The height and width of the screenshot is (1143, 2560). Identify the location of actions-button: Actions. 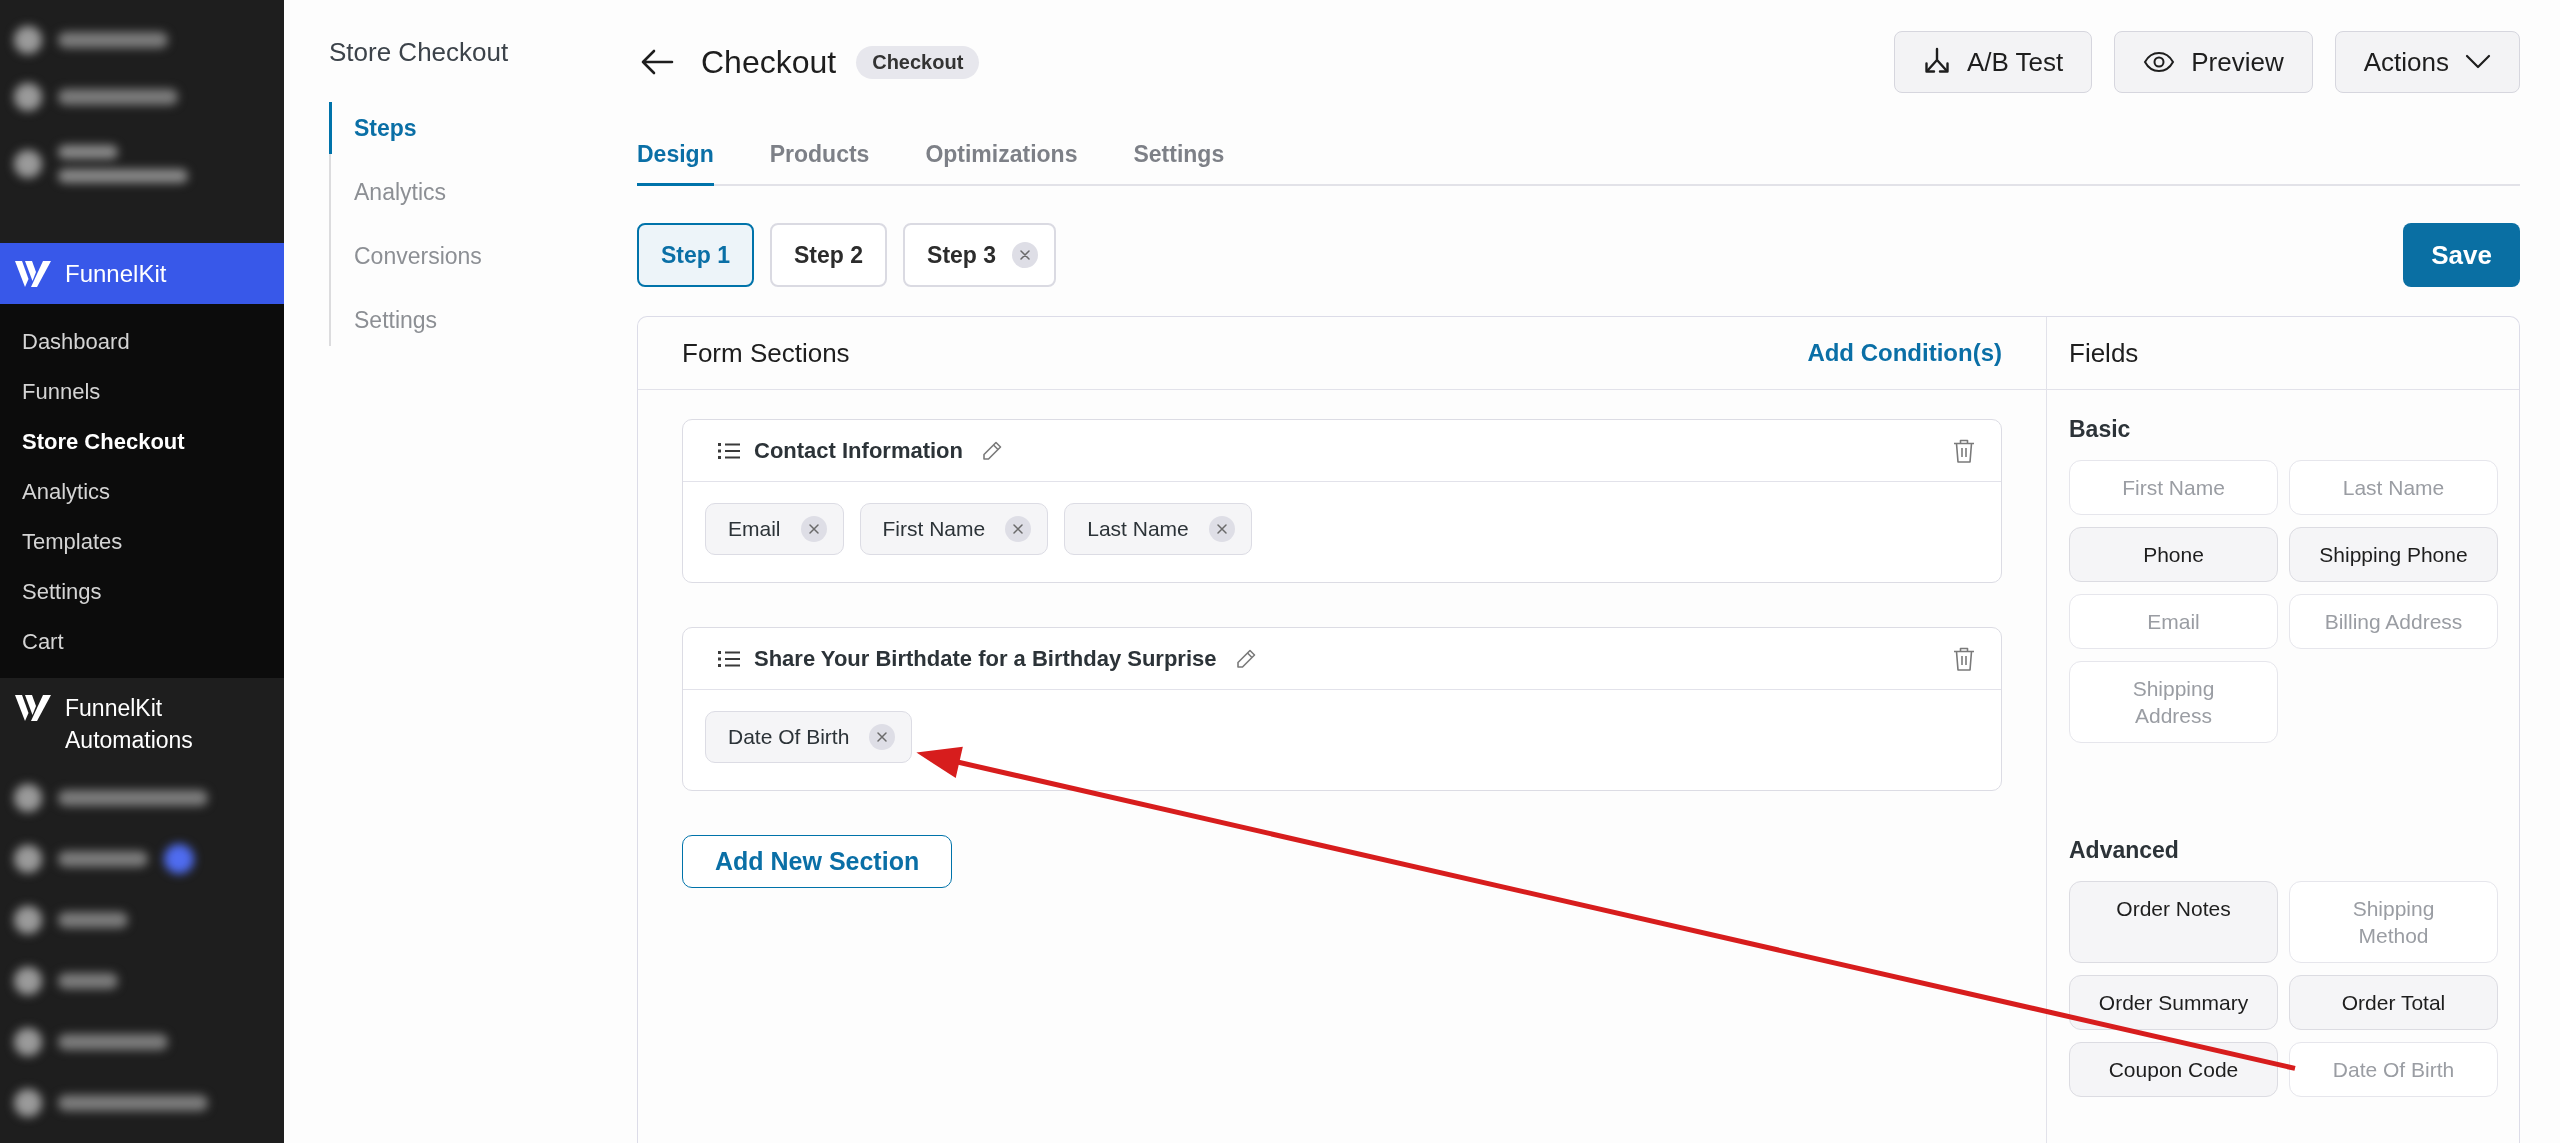
(2427, 62).